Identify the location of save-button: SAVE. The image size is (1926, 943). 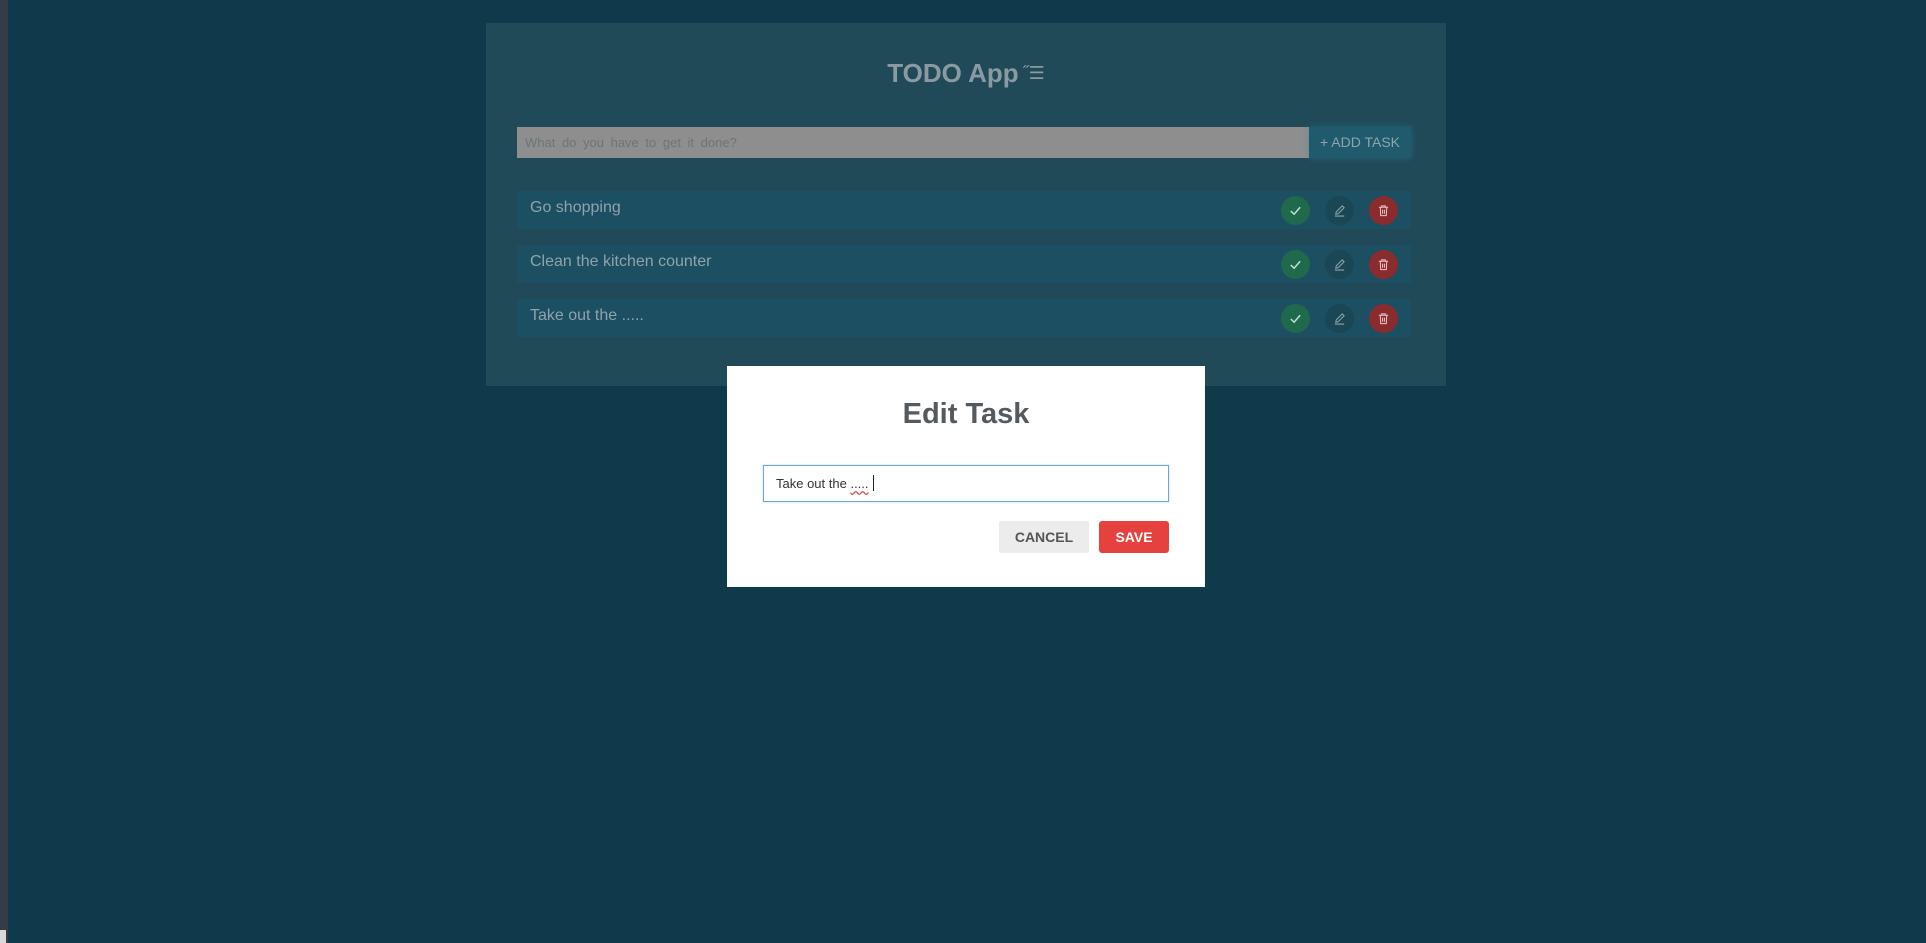
(1134, 537).